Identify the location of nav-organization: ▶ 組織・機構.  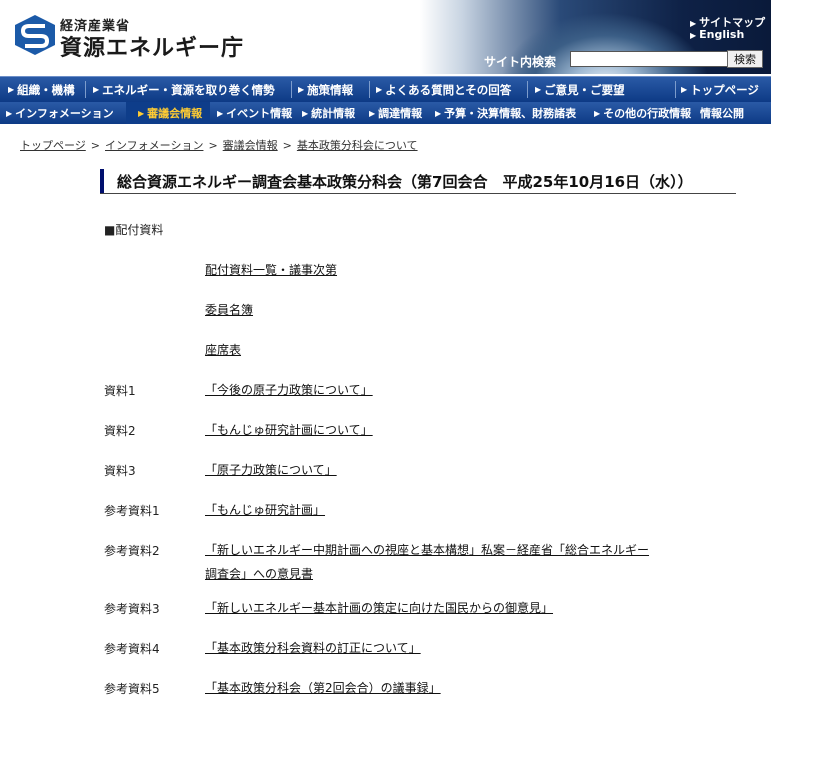
(41, 89).